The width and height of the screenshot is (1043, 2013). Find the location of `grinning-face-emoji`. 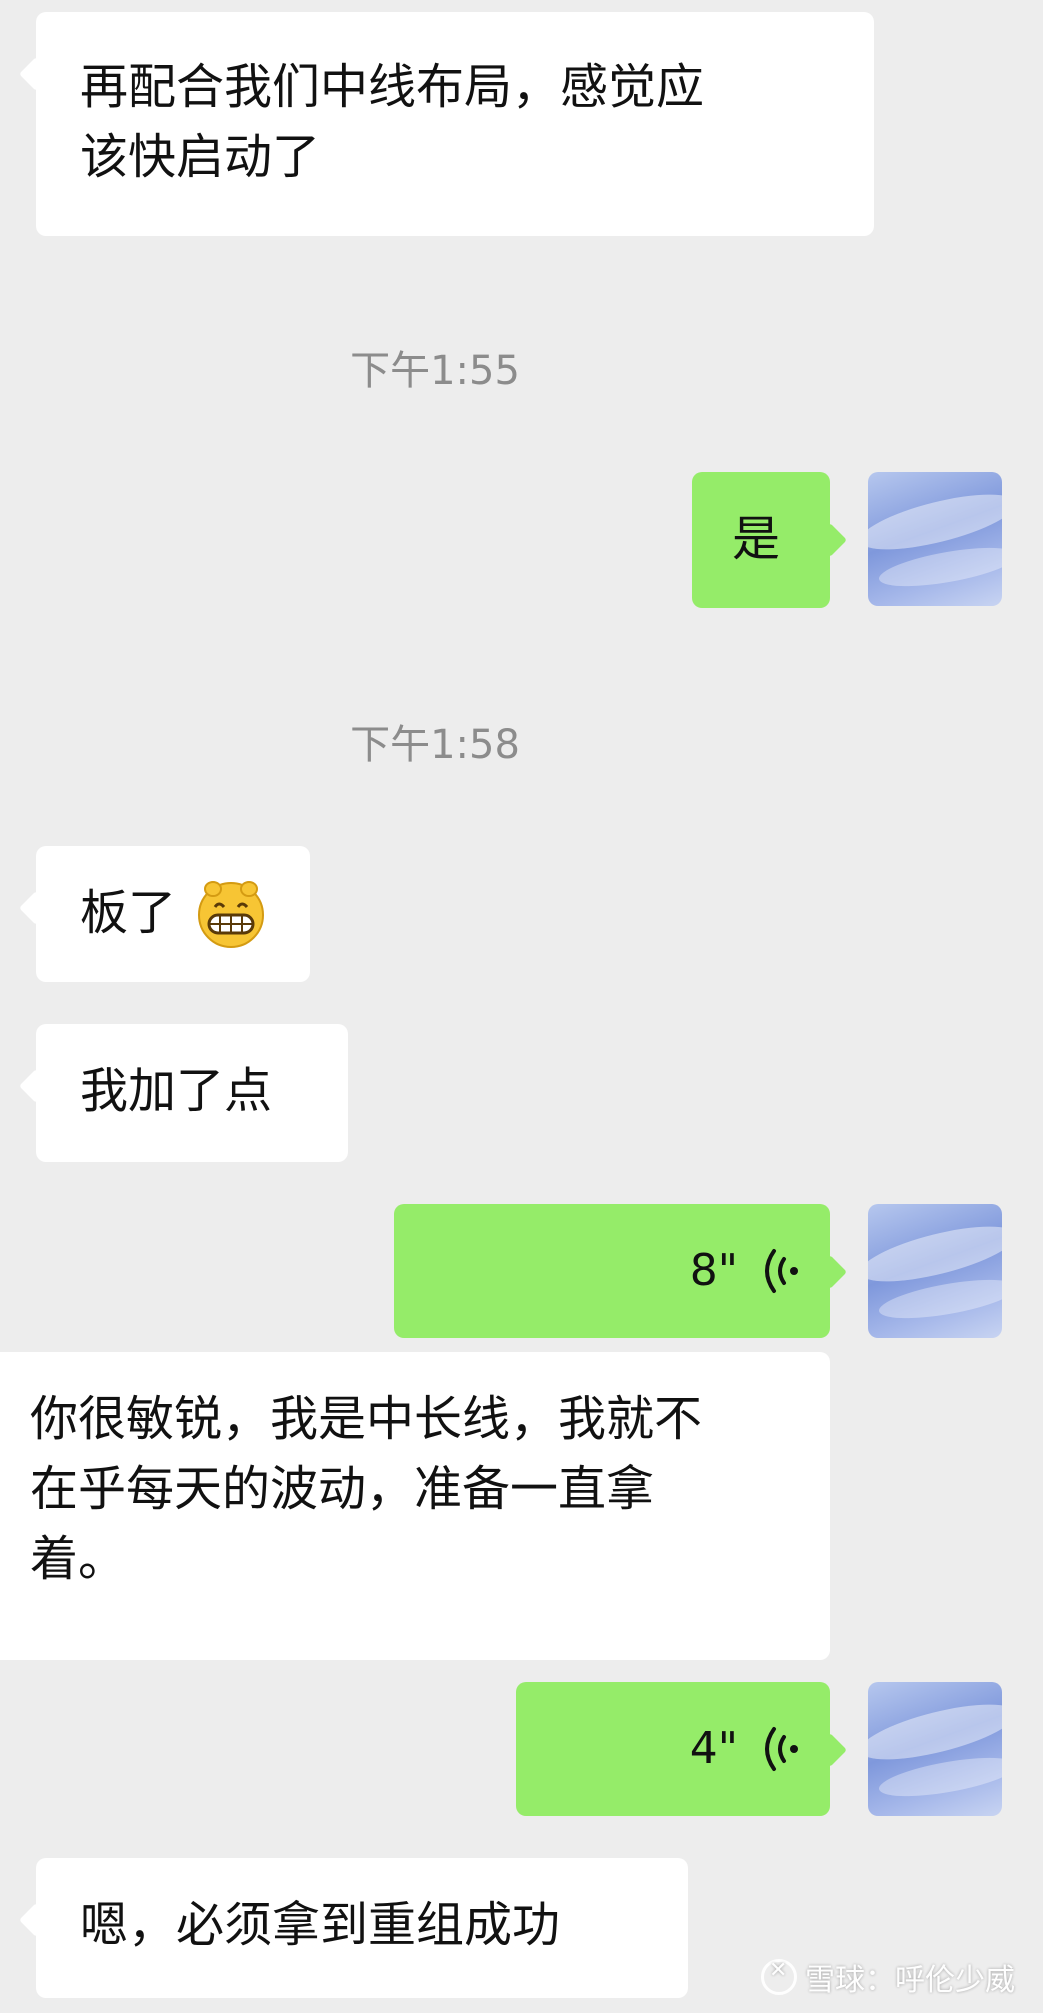

grinning-face-emoji is located at coordinates (231, 914).